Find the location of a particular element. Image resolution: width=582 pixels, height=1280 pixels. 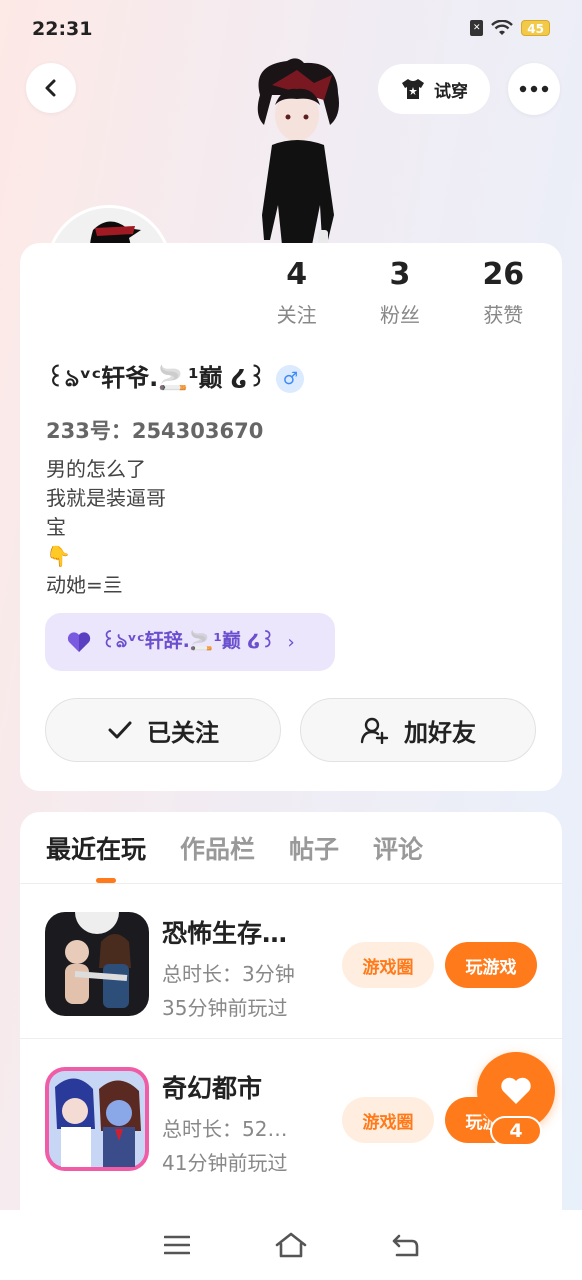

game-last-played: 35分钟前玩过 is located at coordinates (225, 1008).